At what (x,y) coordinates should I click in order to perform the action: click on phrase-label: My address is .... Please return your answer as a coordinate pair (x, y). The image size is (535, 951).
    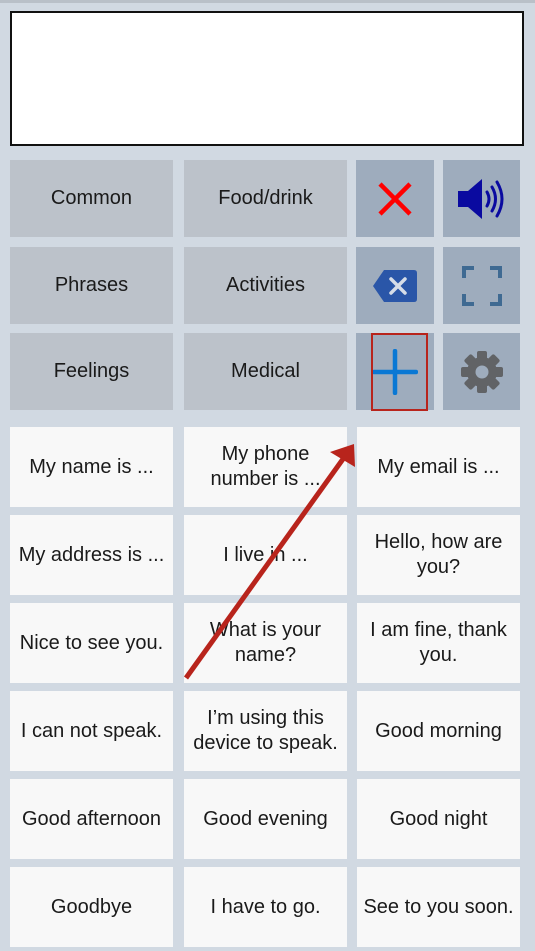
    Looking at the image, I should click on (91, 554).